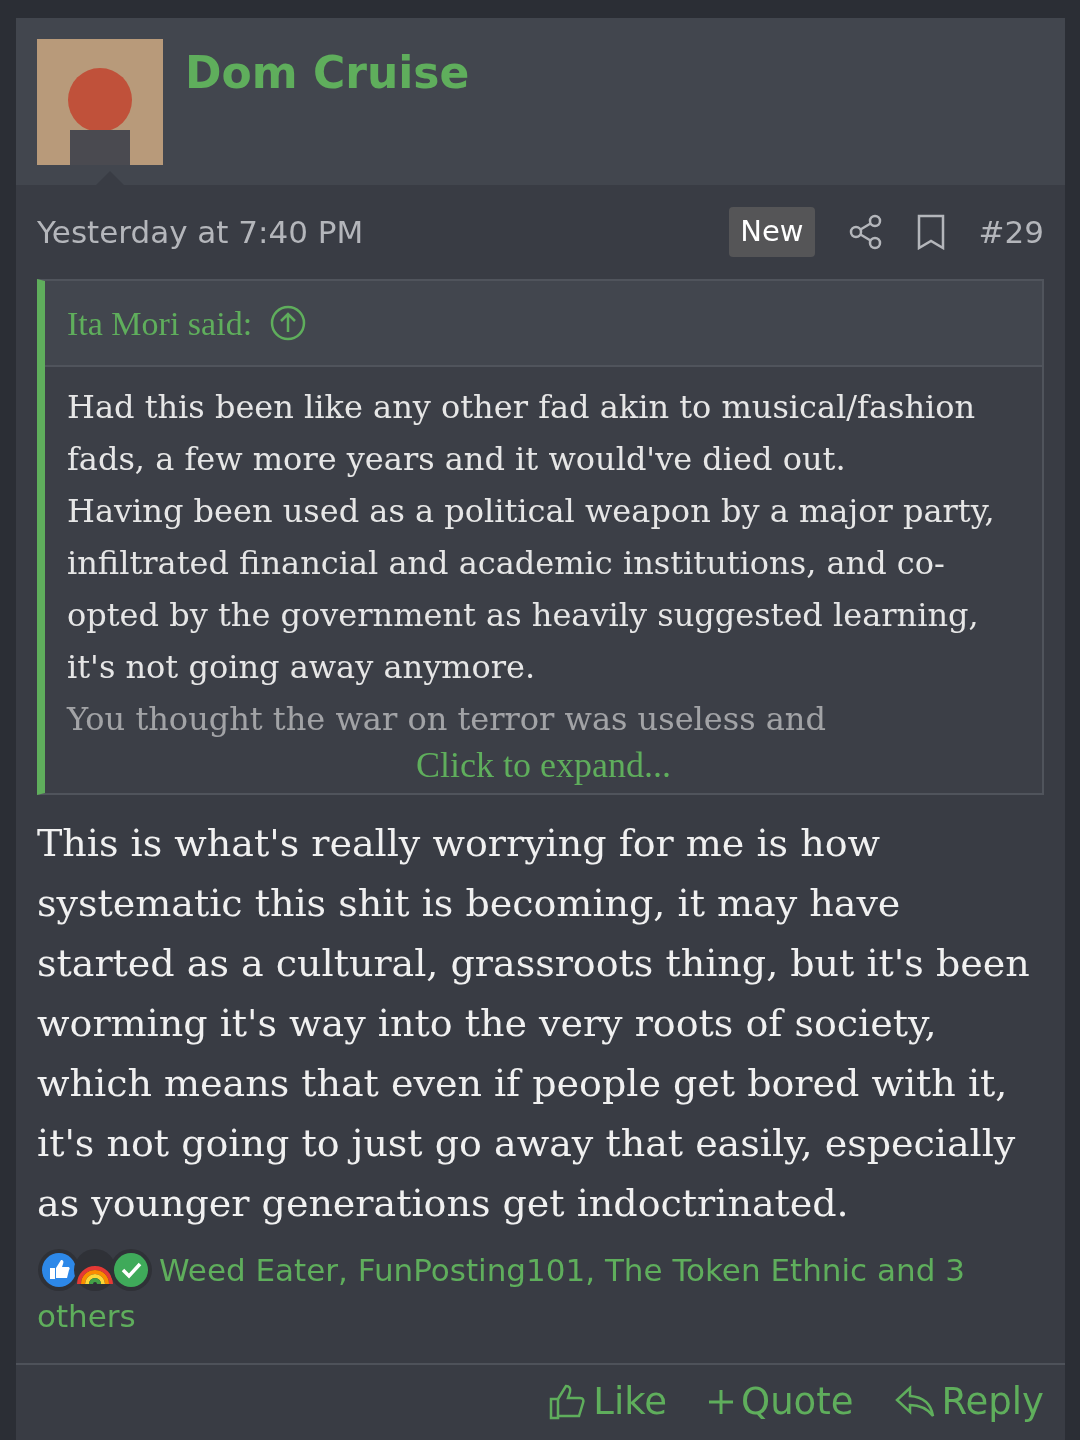 This screenshot has width=1080, height=1440. I want to click on post-time: Yesterday at 7:40 PM, so click(200, 232).